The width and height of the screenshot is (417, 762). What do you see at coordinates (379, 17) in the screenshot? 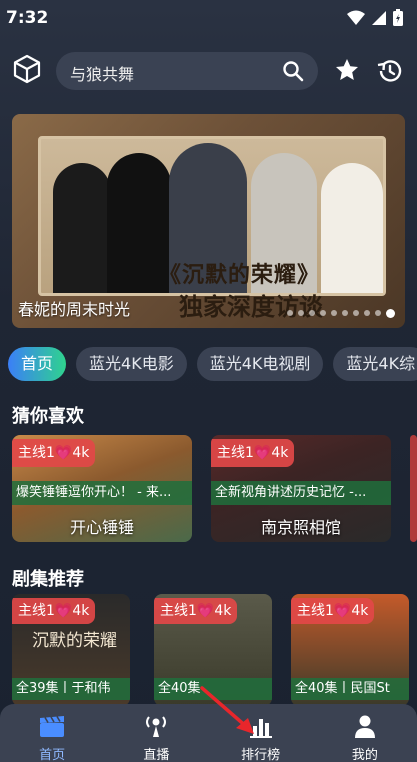
I see `signal-icon` at bounding box center [379, 17].